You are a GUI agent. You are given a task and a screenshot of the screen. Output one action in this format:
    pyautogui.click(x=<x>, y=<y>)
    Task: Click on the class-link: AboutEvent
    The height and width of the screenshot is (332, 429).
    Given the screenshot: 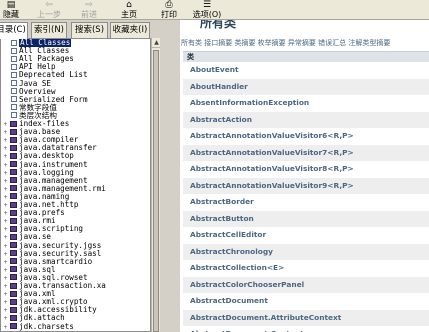 What is the action you would take?
    pyautogui.click(x=306, y=70)
    